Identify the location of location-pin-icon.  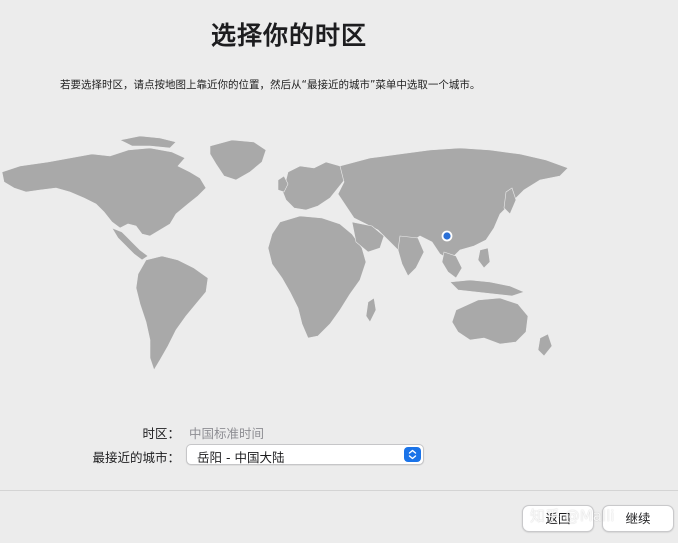
(447, 236).